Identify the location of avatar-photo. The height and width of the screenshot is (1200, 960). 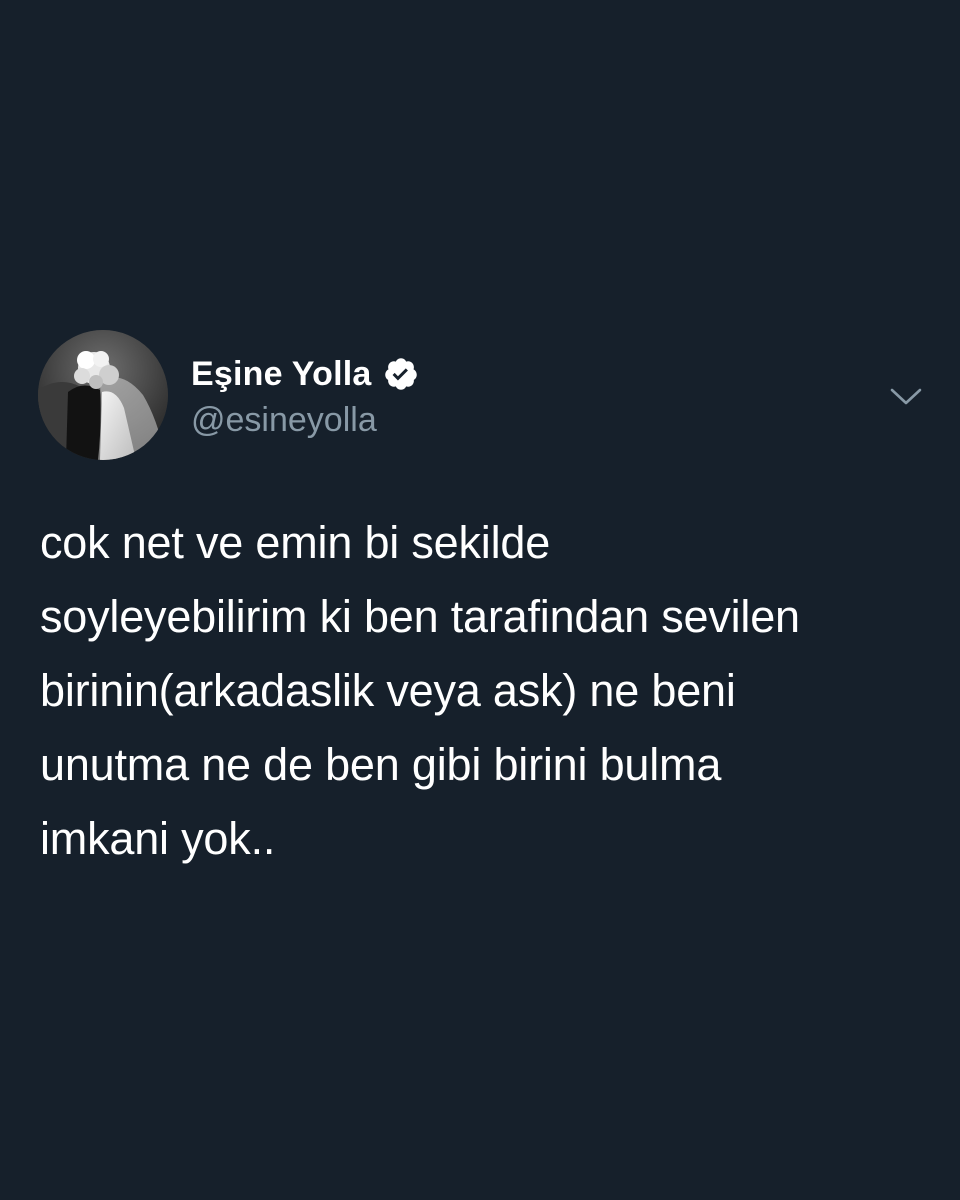
(103, 395).